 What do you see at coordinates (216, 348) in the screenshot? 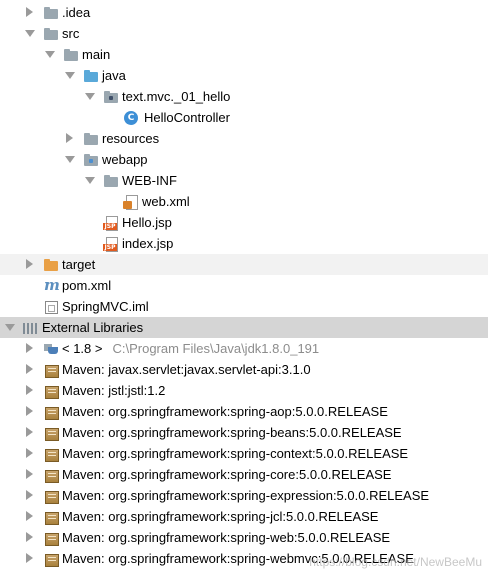
I see `jdk-path: C:\Program Files\Java\jdk1.8.0_191` at bounding box center [216, 348].